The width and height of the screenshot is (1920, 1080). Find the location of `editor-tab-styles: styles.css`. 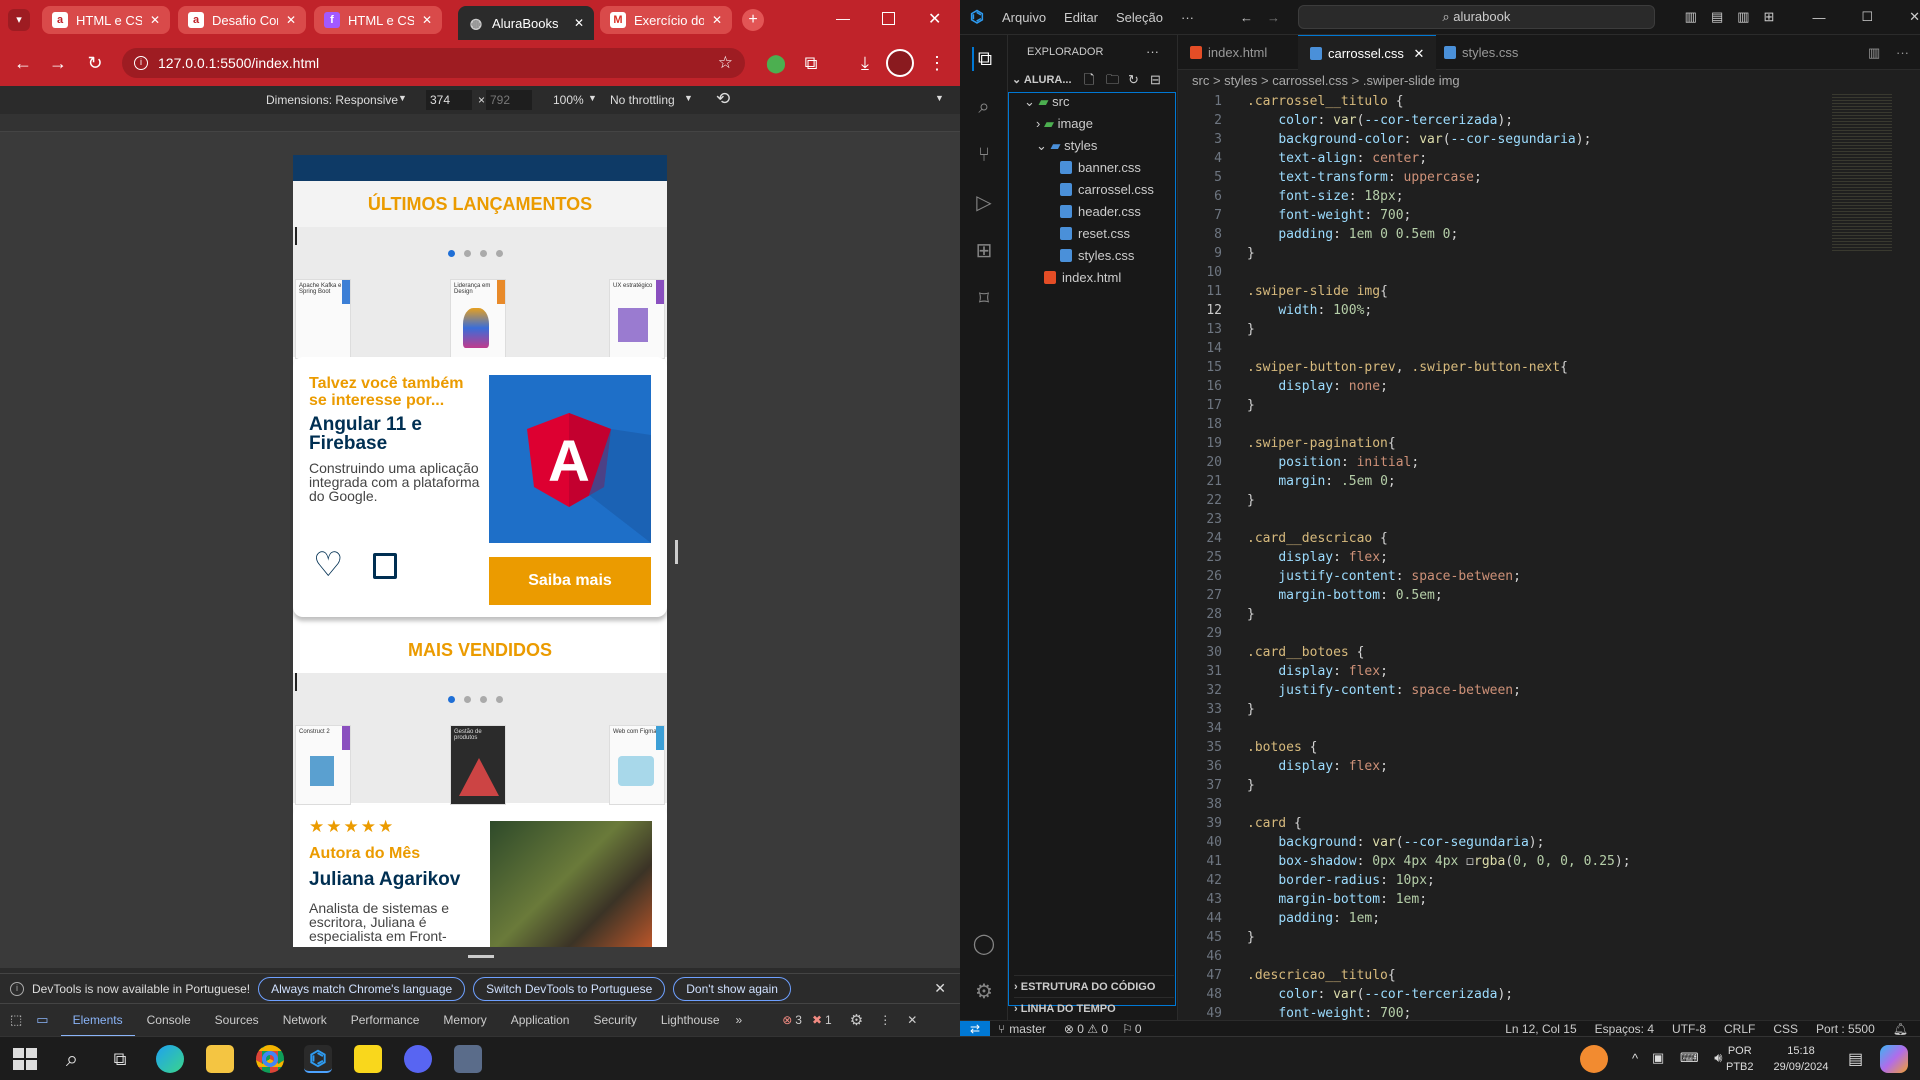

editor-tab-styles: styles.css is located at coordinates (1481, 52).